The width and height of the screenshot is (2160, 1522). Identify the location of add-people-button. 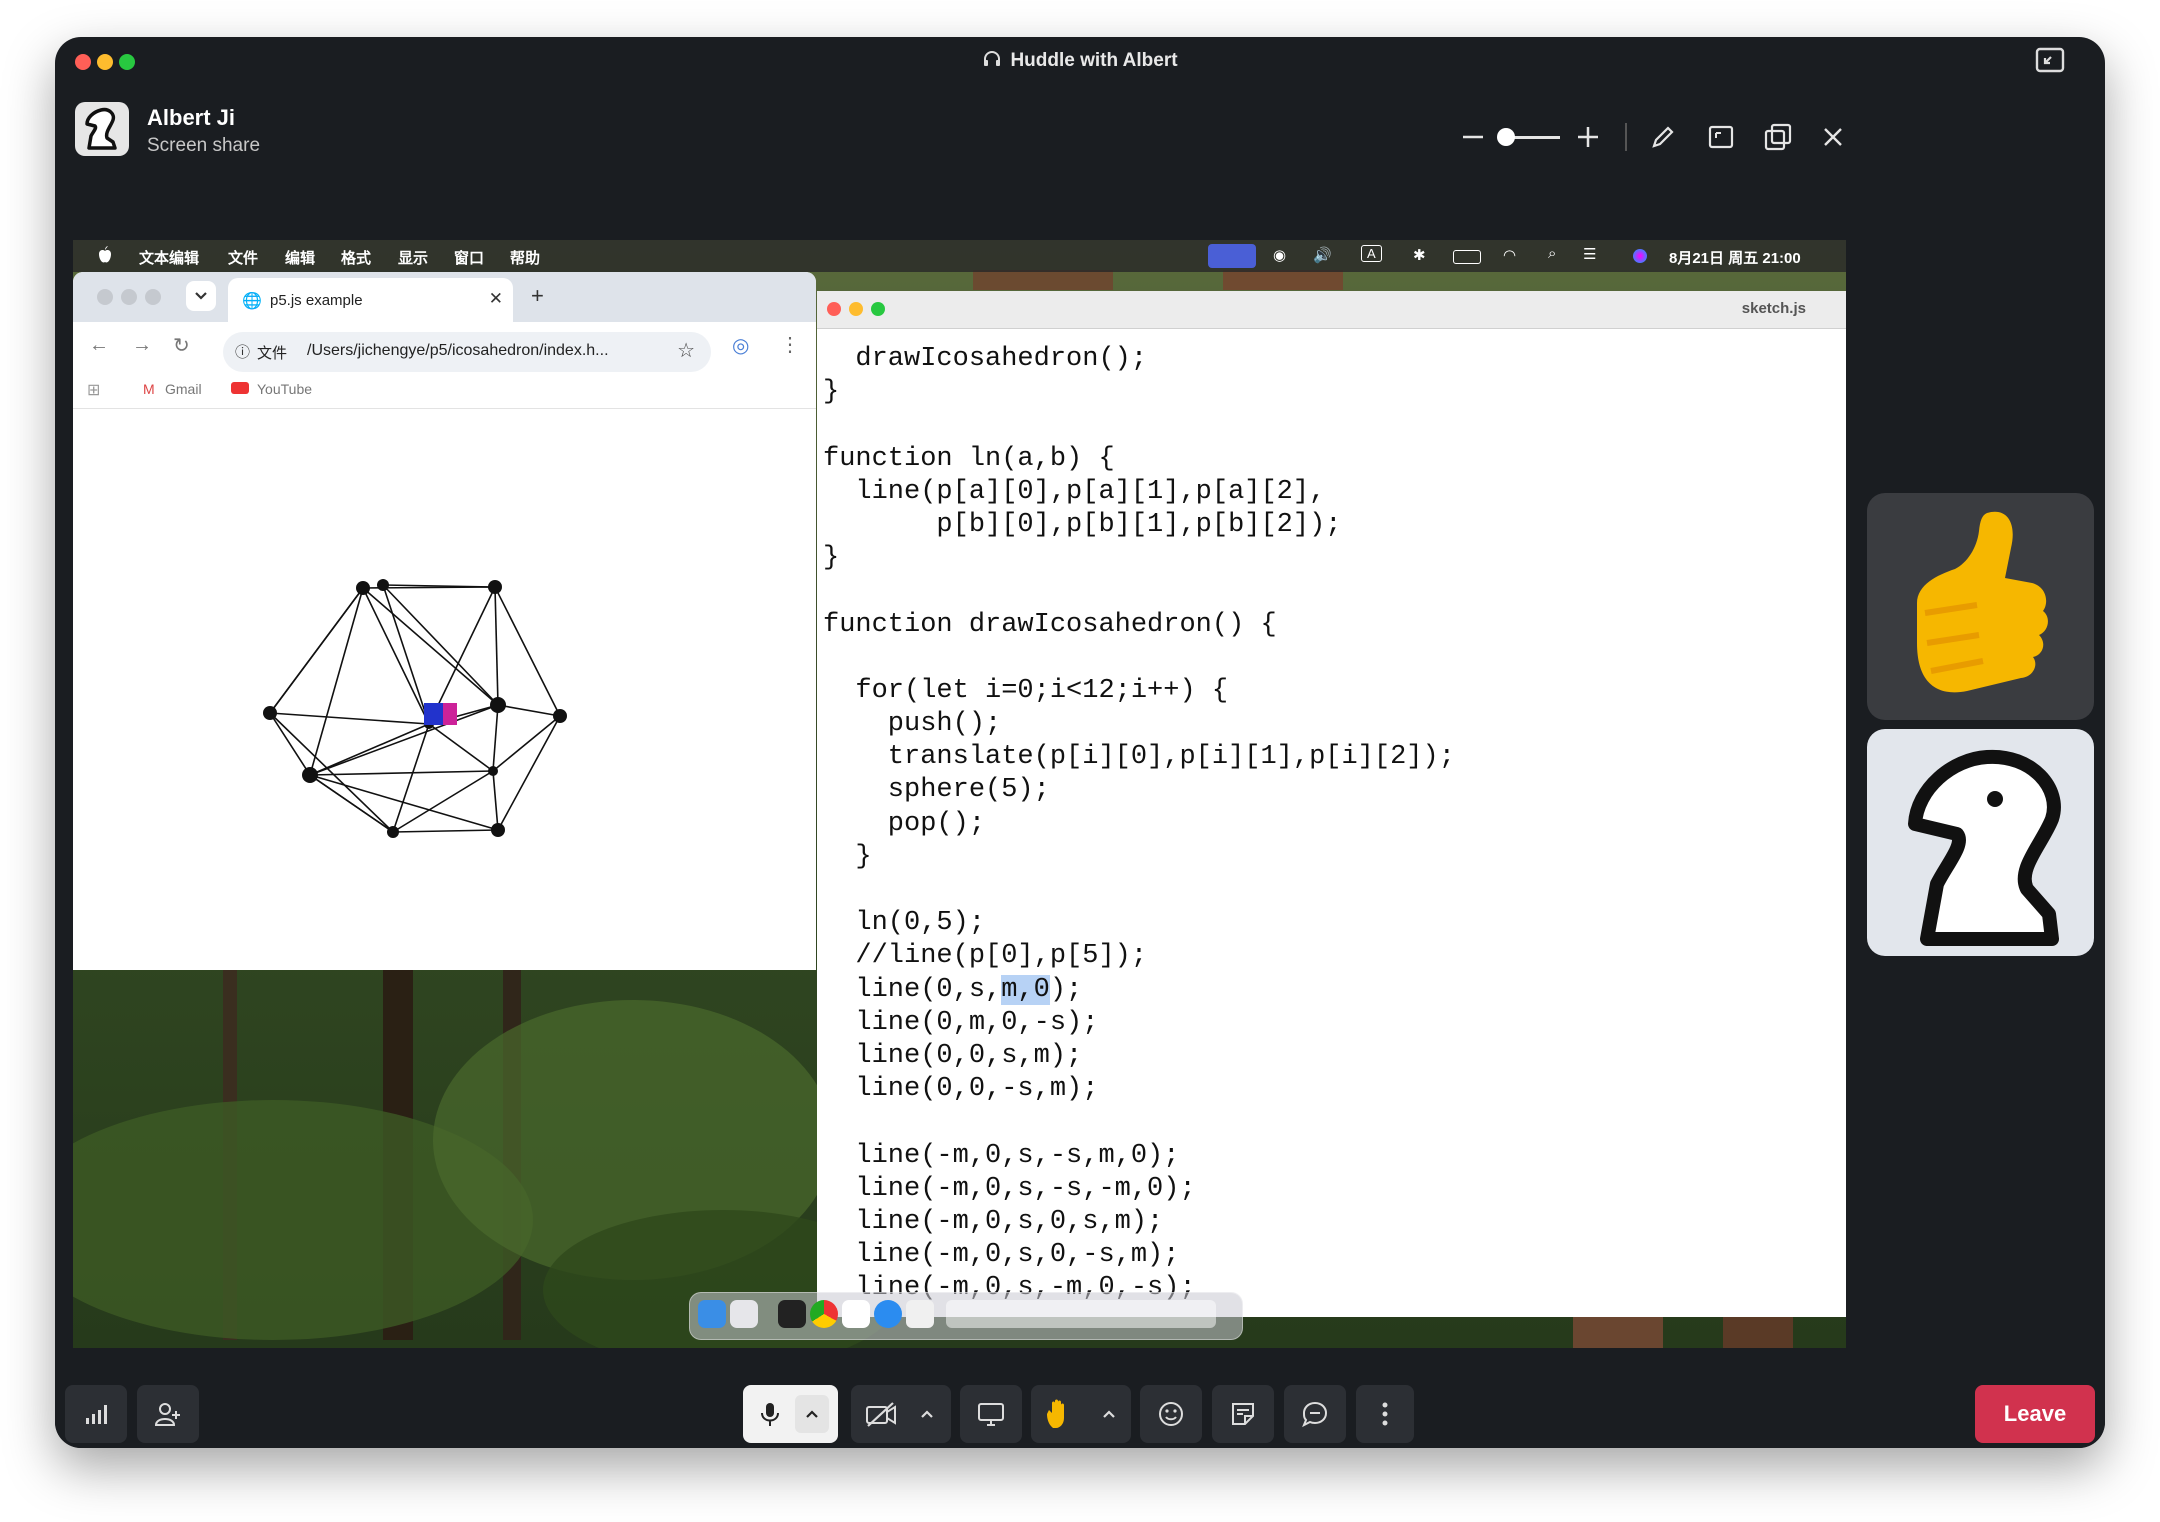
(168, 1414).